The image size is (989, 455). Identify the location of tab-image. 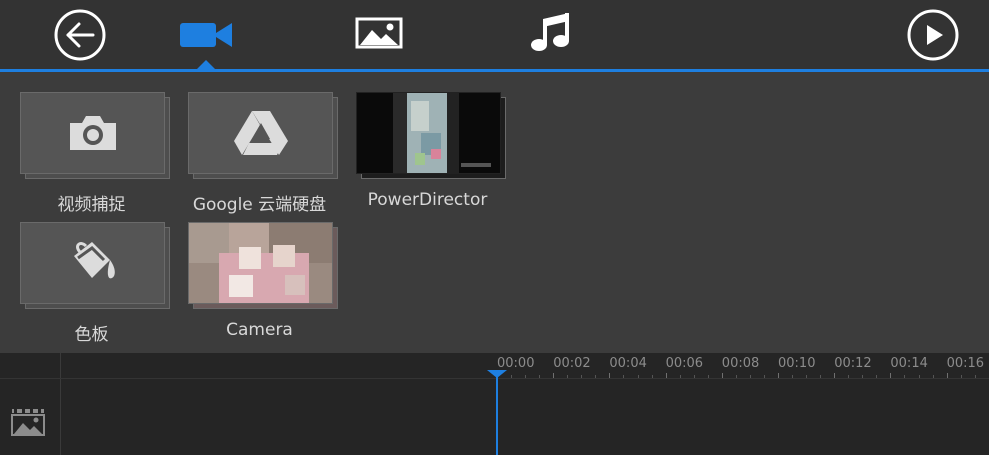
(379, 33).